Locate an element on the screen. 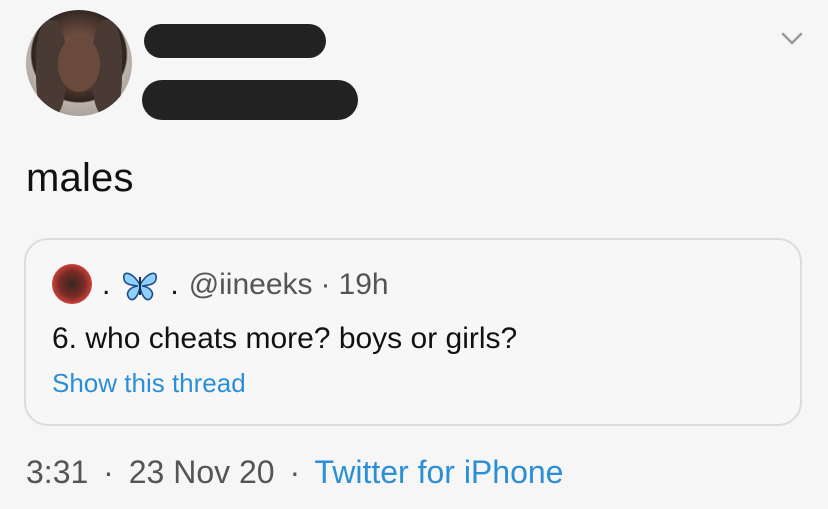  redacted-display-name is located at coordinates (235, 41).